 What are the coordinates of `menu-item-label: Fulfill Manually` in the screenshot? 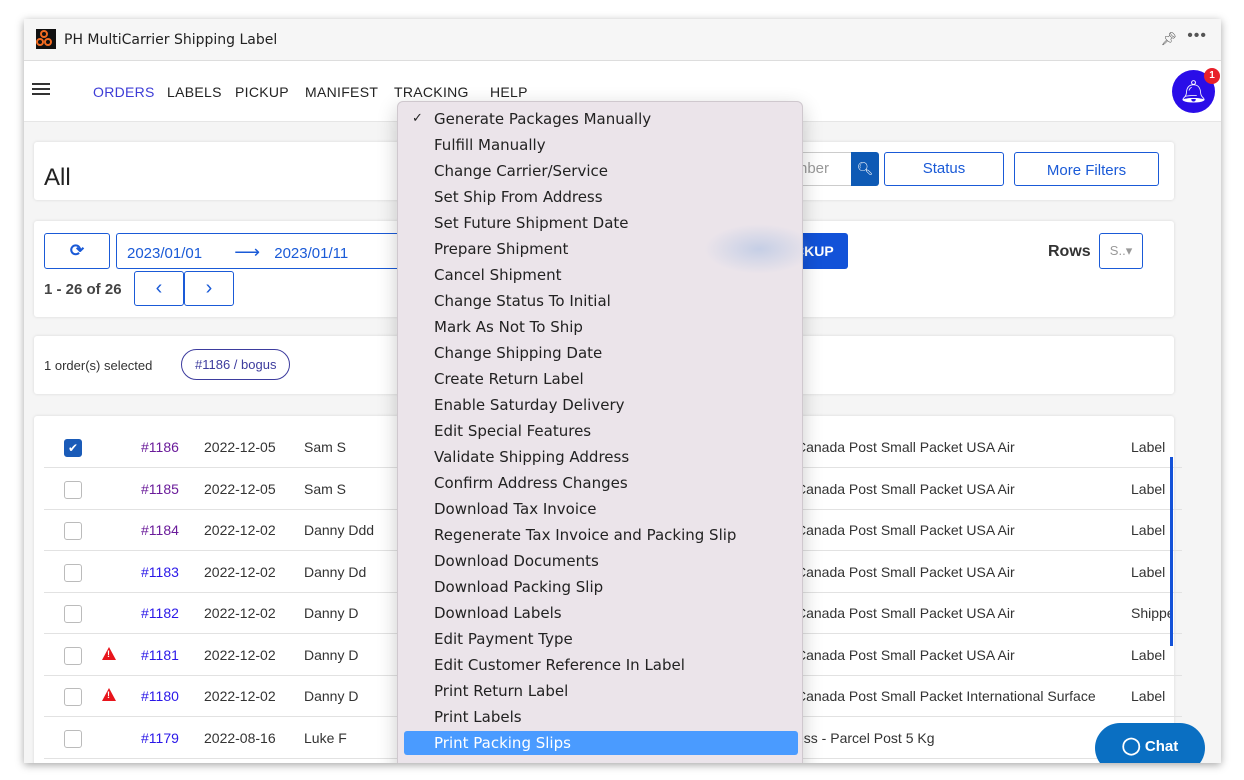 It's located at (490, 145).